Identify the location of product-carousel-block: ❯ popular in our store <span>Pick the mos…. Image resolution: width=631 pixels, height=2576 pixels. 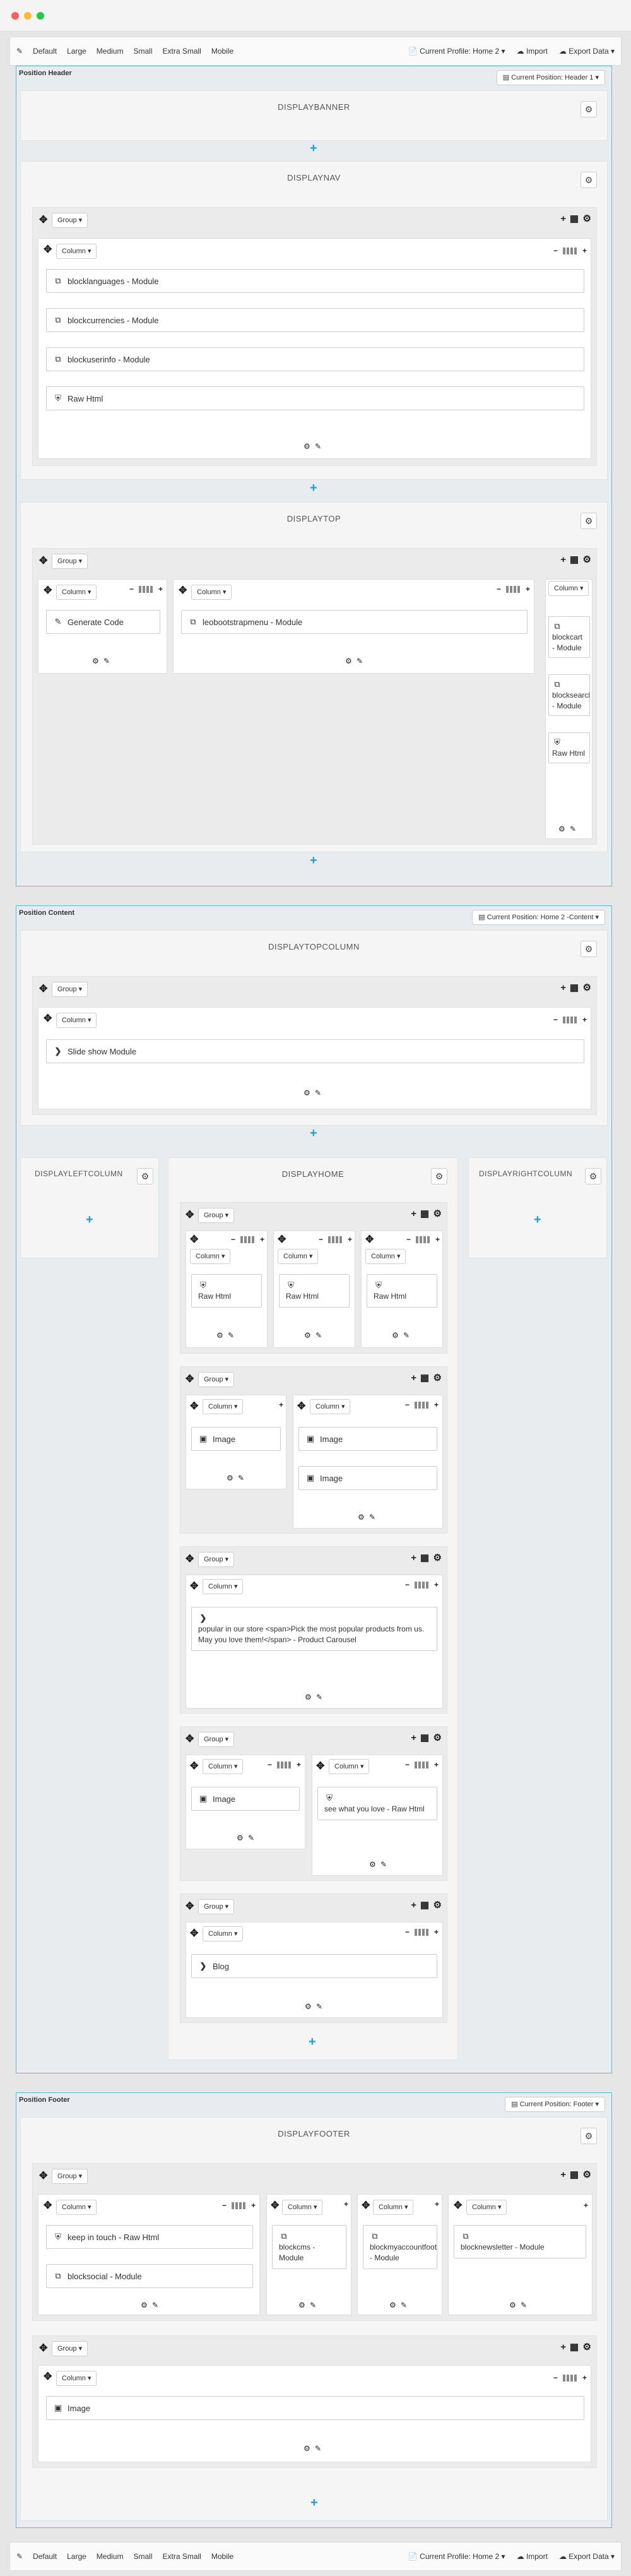
(314, 1629).